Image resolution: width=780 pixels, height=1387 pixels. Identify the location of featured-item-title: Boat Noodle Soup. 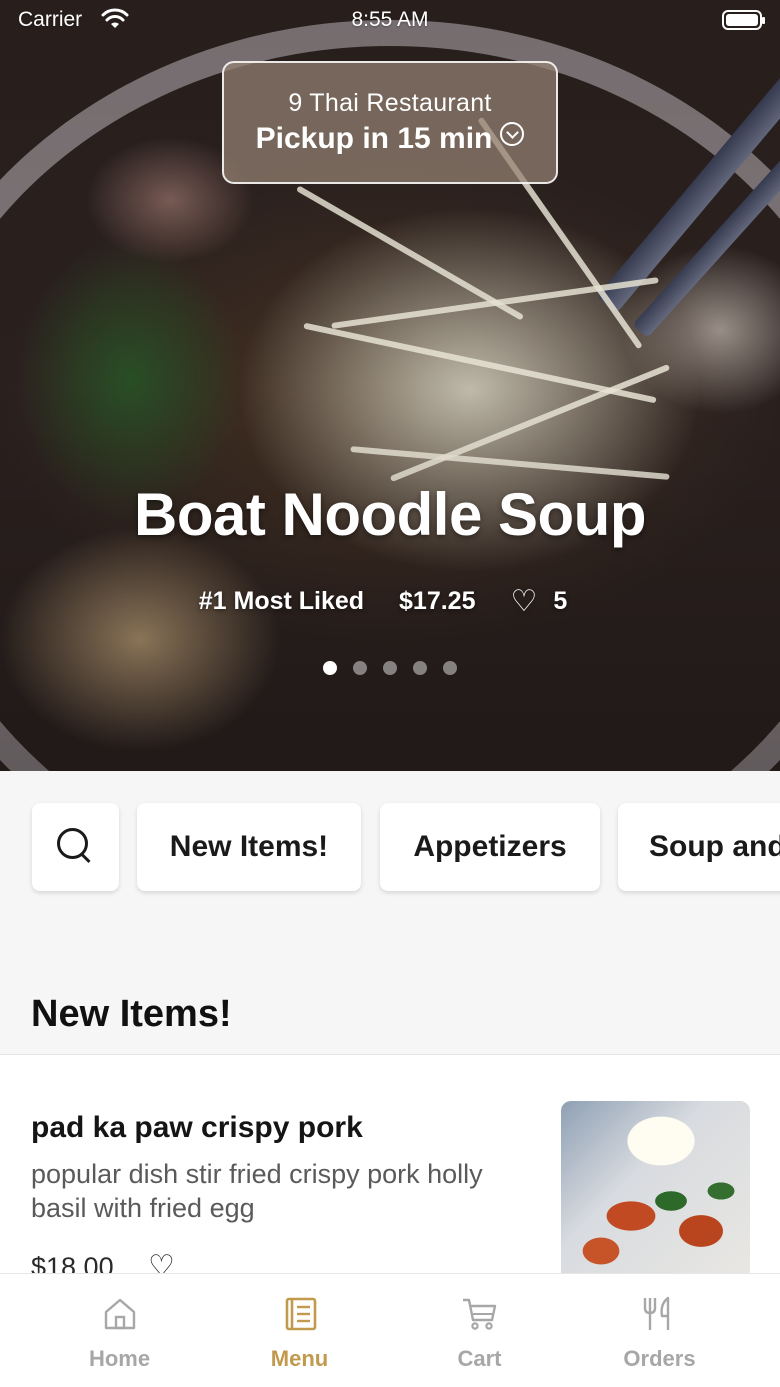
(390, 514).